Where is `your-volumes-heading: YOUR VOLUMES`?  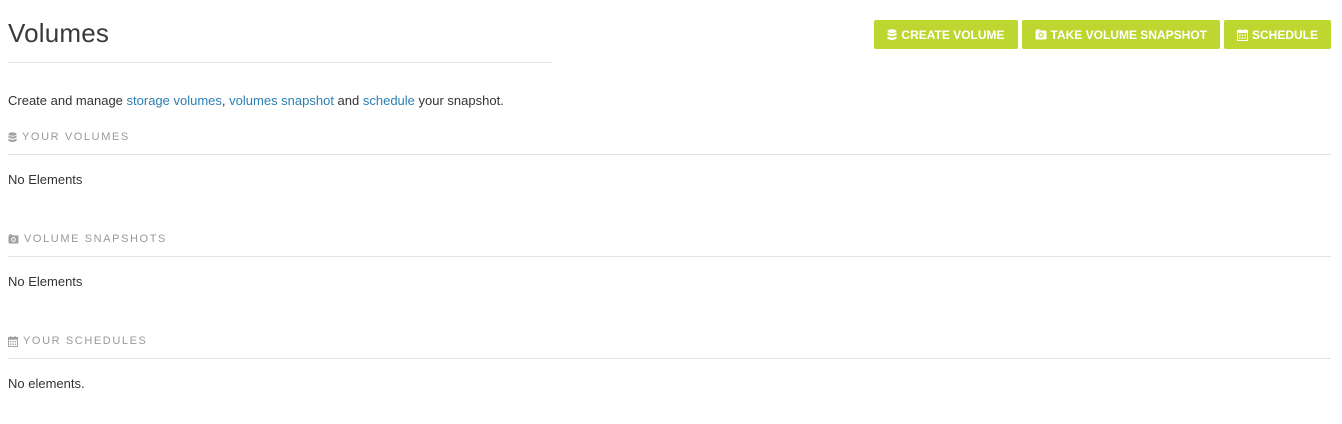 your-volumes-heading: YOUR VOLUMES is located at coordinates (69, 137).